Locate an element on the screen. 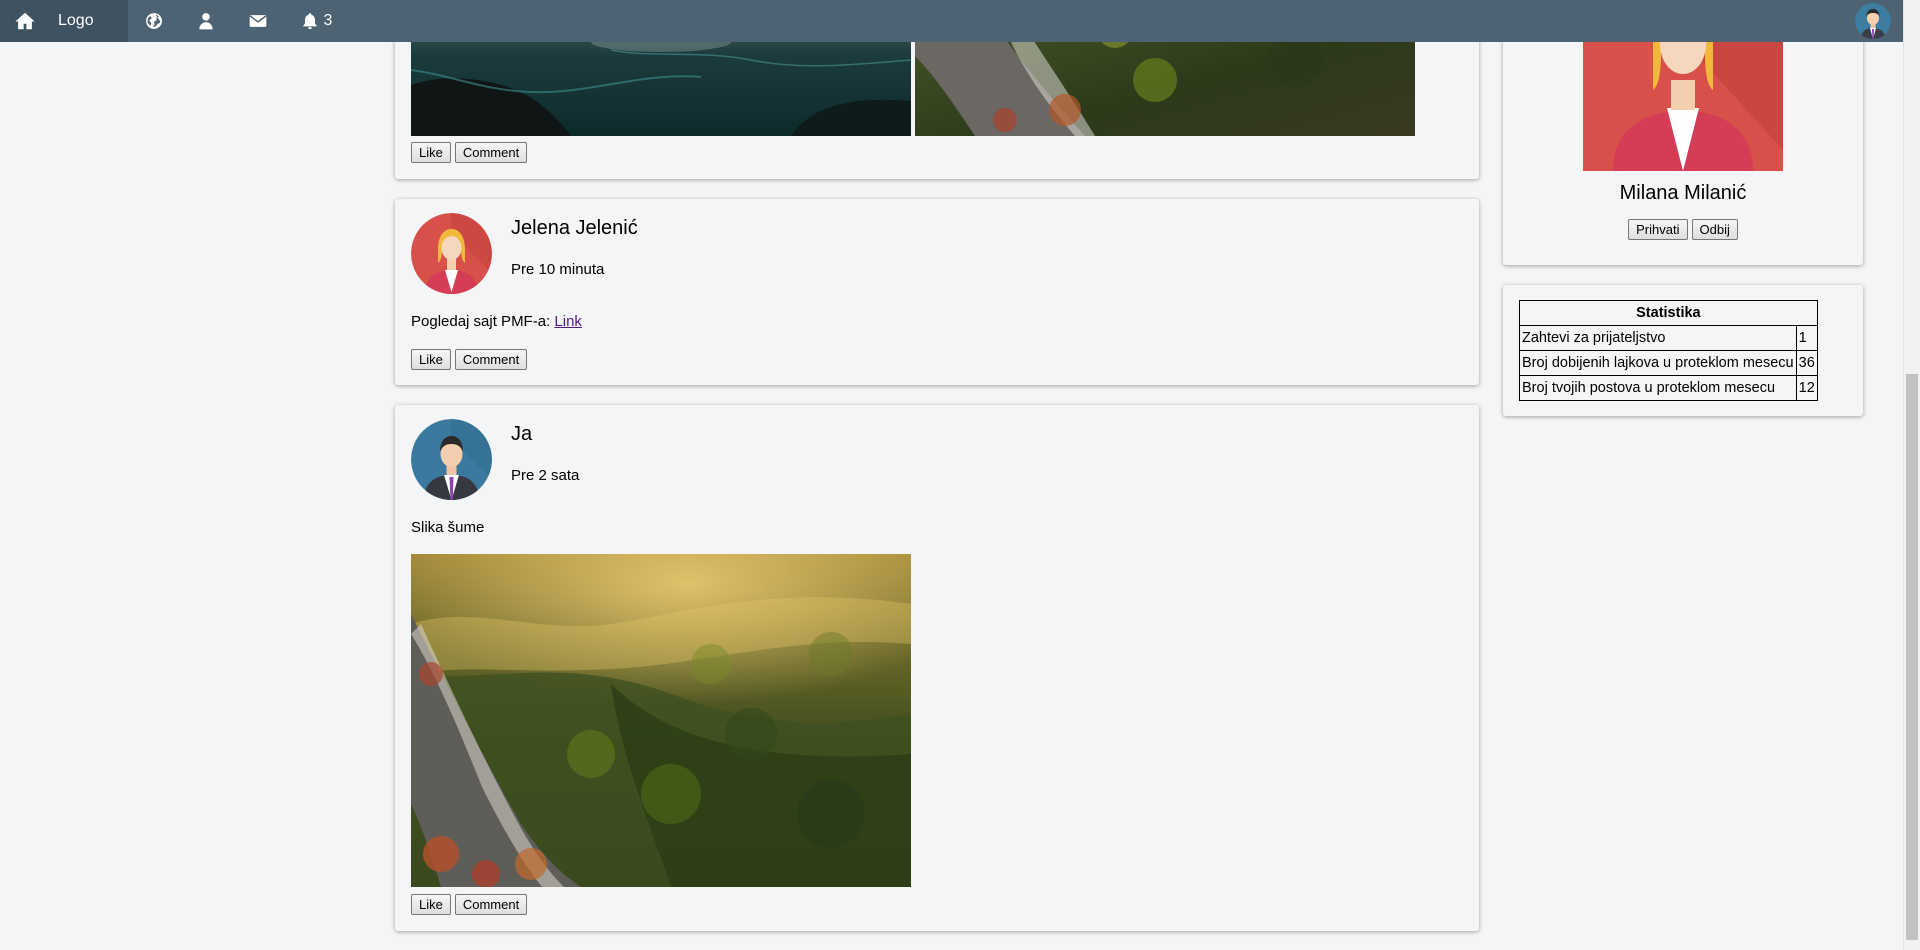  scrollbar-thumb is located at coordinates (1912, 657).